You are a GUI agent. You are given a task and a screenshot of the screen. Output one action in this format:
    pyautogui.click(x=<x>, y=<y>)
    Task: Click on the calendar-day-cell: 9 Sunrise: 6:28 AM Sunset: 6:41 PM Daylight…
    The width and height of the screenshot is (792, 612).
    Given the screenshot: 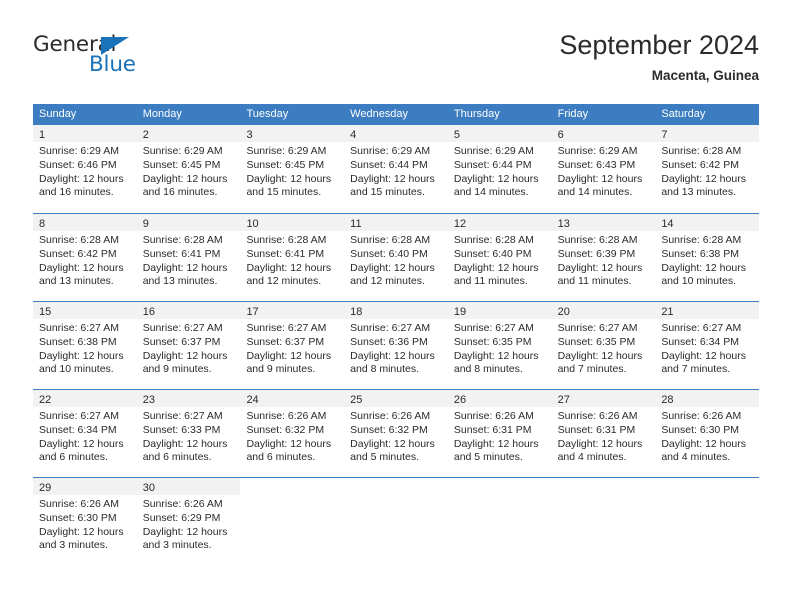 What is the action you would take?
    pyautogui.click(x=188, y=257)
    